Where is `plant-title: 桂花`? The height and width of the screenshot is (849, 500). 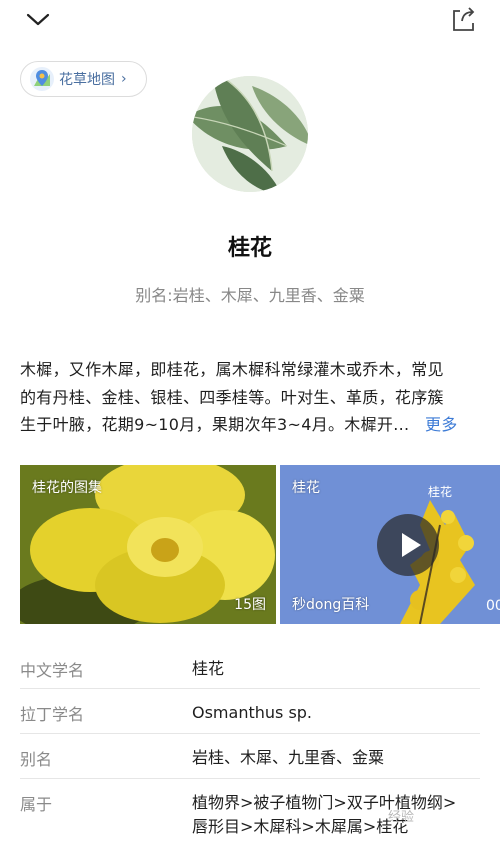 plant-title: 桂花 is located at coordinates (249, 248).